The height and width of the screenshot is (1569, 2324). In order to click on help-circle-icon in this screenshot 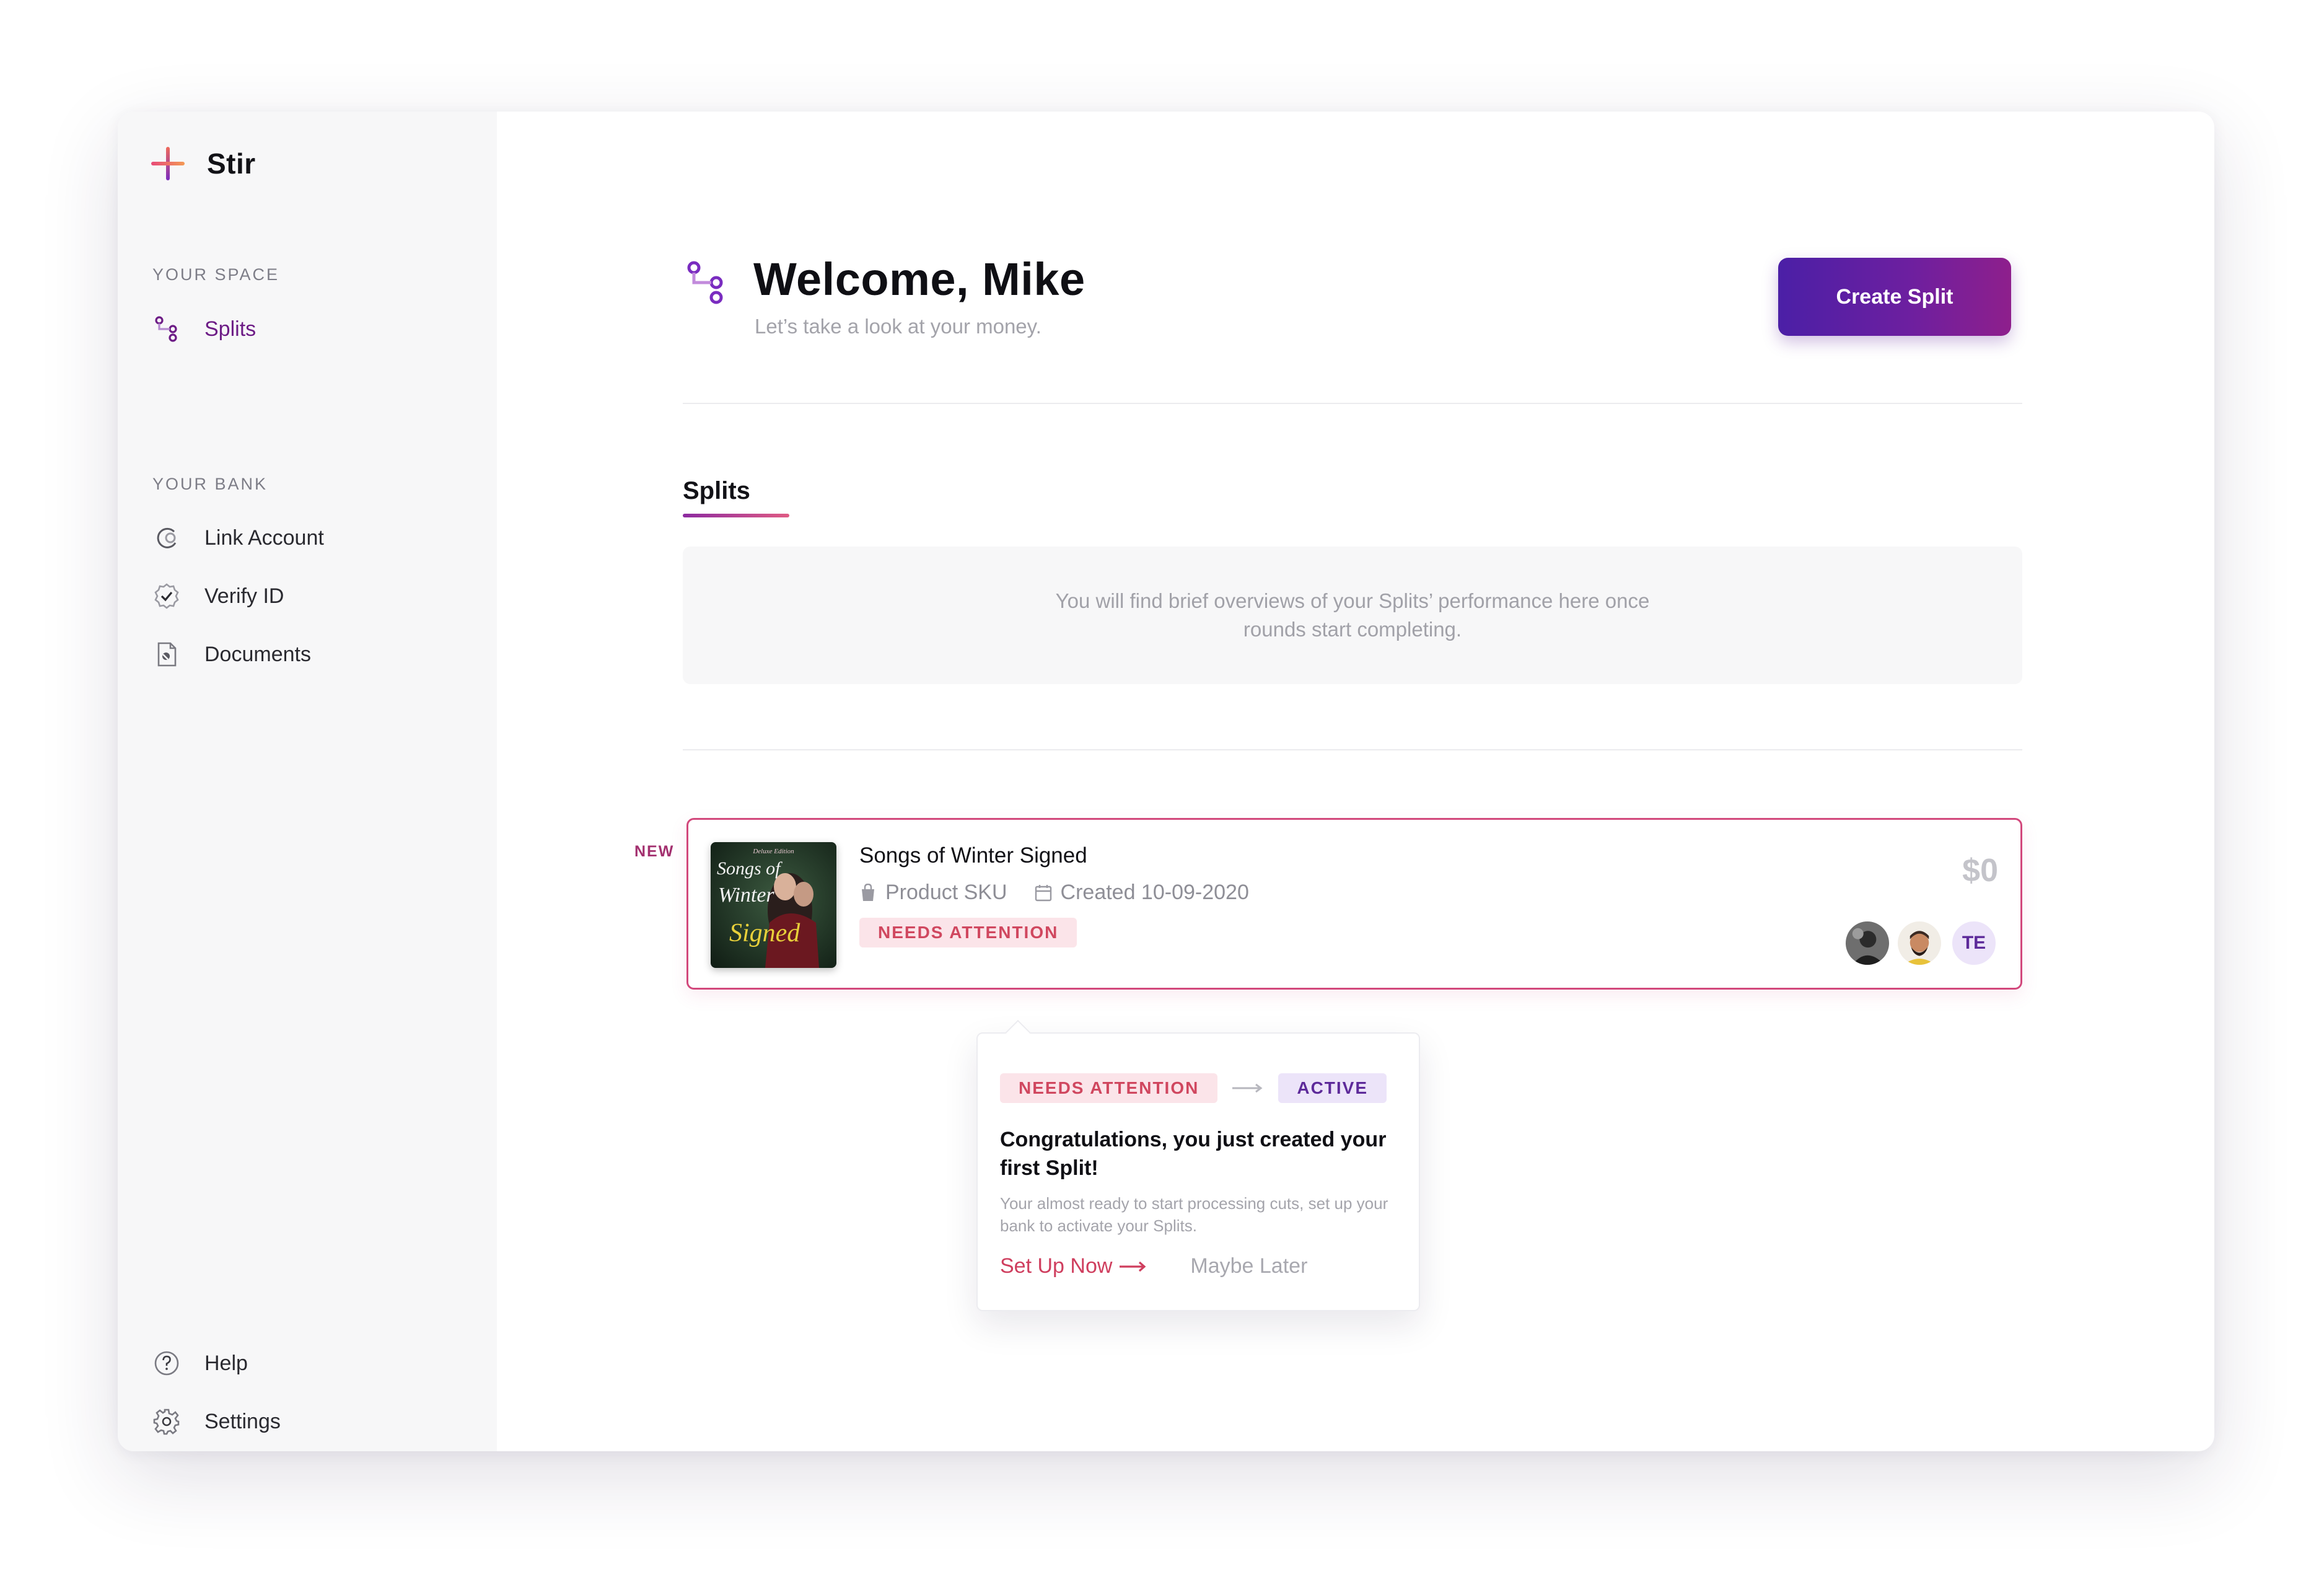, I will do `click(166, 1364)`.